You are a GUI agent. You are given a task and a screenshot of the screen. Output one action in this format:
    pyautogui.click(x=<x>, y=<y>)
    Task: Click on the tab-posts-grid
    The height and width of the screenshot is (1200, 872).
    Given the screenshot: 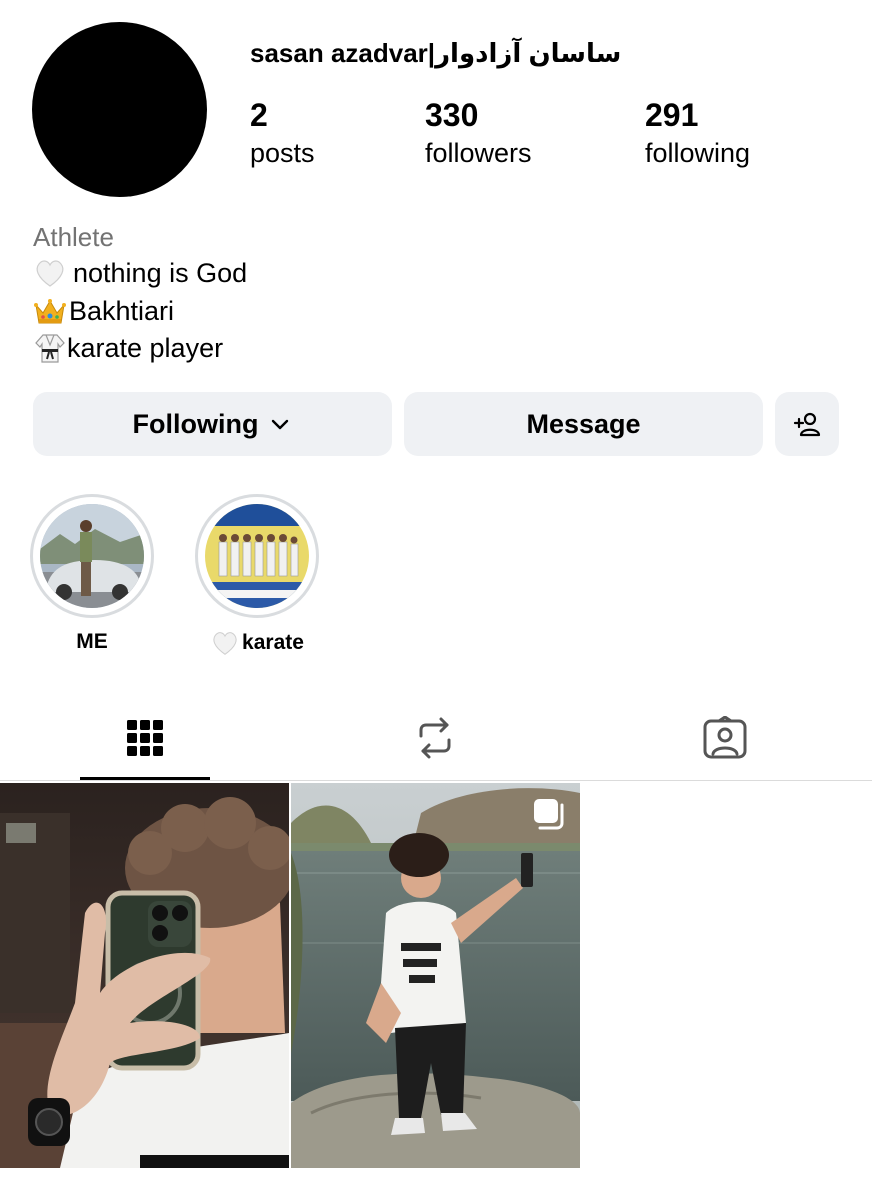 What is the action you would take?
    pyautogui.click(x=145, y=738)
    